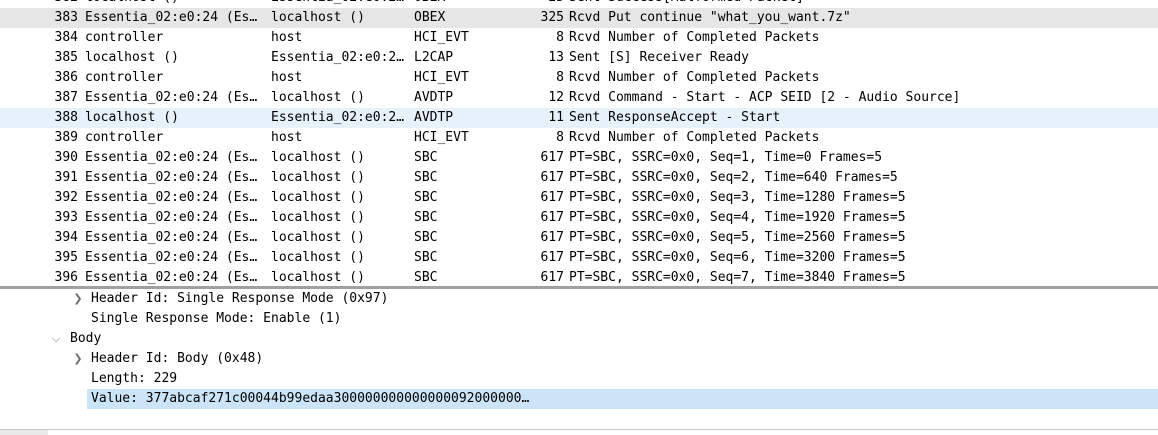  What do you see at coordinates (863, 4) in the screenshot?
I see `packet-info: Sent Success[Malformed Packet]` at bounding box center [863, 4].